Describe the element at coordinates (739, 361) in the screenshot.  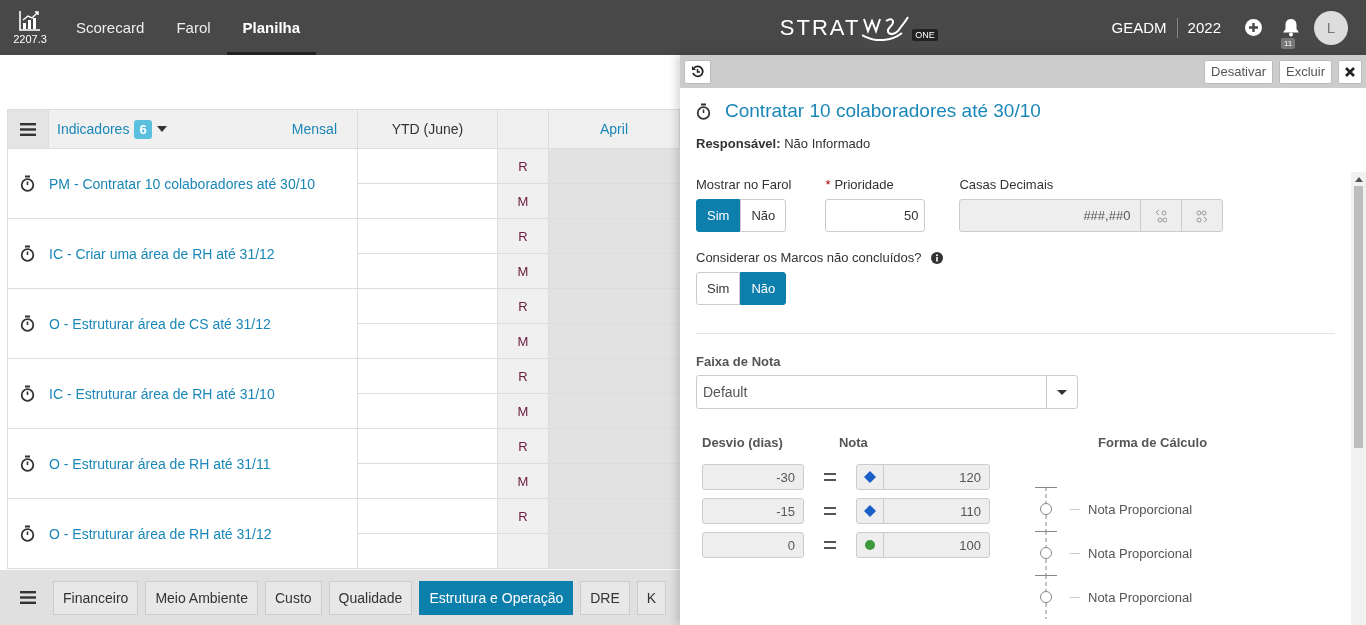
I see `field-label: Faixa de Nota` at that location.